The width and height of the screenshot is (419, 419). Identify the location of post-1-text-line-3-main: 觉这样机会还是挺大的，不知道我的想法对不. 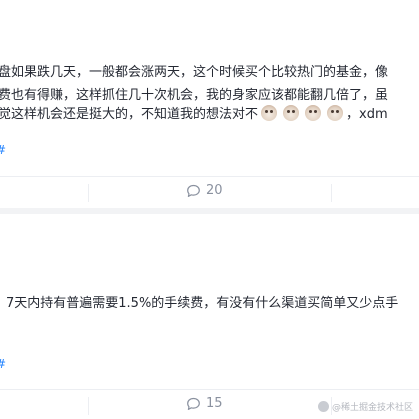
(129, 114).